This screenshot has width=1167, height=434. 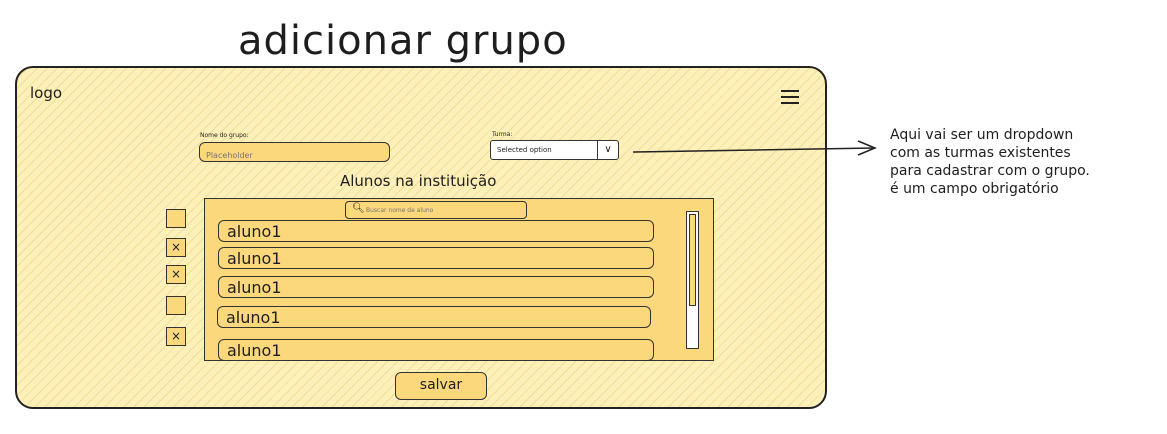 What do you see at coordinates (990, 171) in the screenshot?
I see `annotation-line: para cadastrar com o grupo.` at bounding box center [990, 171].